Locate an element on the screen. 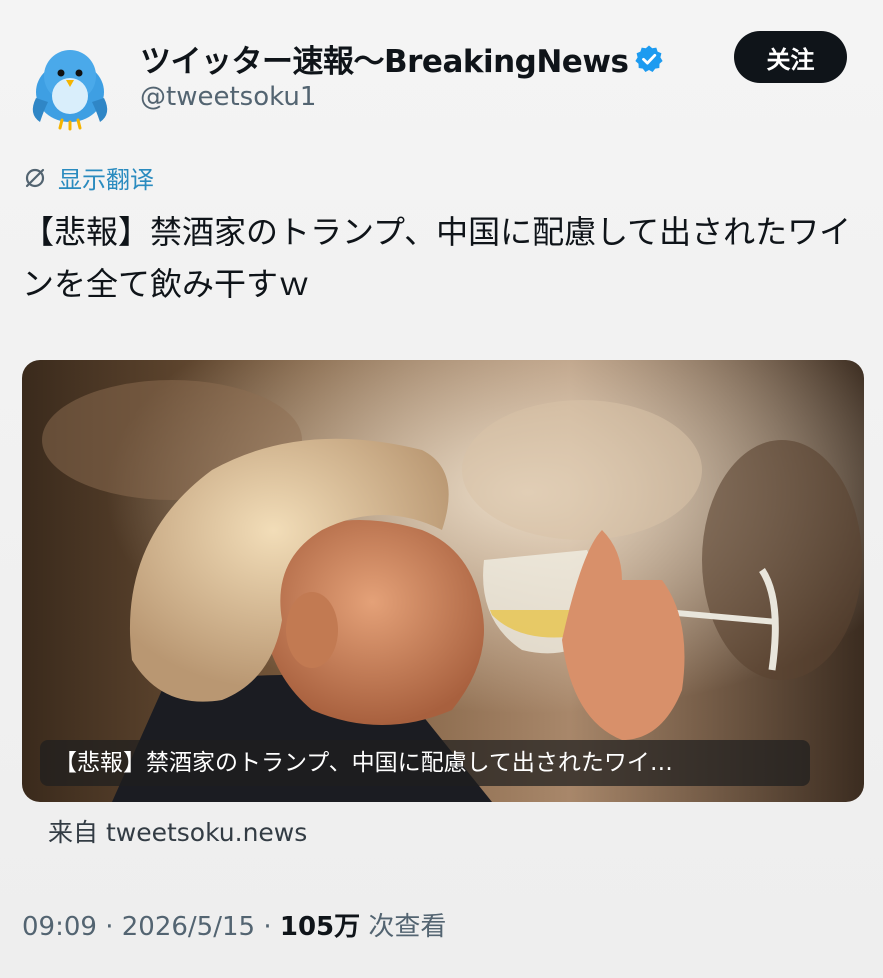 This screenshot has height=978, width=883. show-translation-label: 显示翻译 is located at coordinates (106, 180).